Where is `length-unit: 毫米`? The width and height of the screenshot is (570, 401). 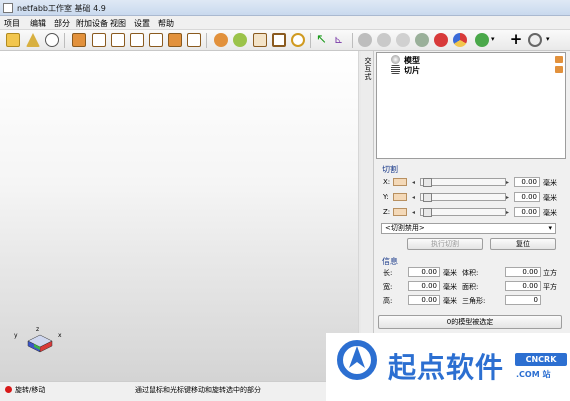 length-unit: 毫米 is located at coordinates (450, 273).